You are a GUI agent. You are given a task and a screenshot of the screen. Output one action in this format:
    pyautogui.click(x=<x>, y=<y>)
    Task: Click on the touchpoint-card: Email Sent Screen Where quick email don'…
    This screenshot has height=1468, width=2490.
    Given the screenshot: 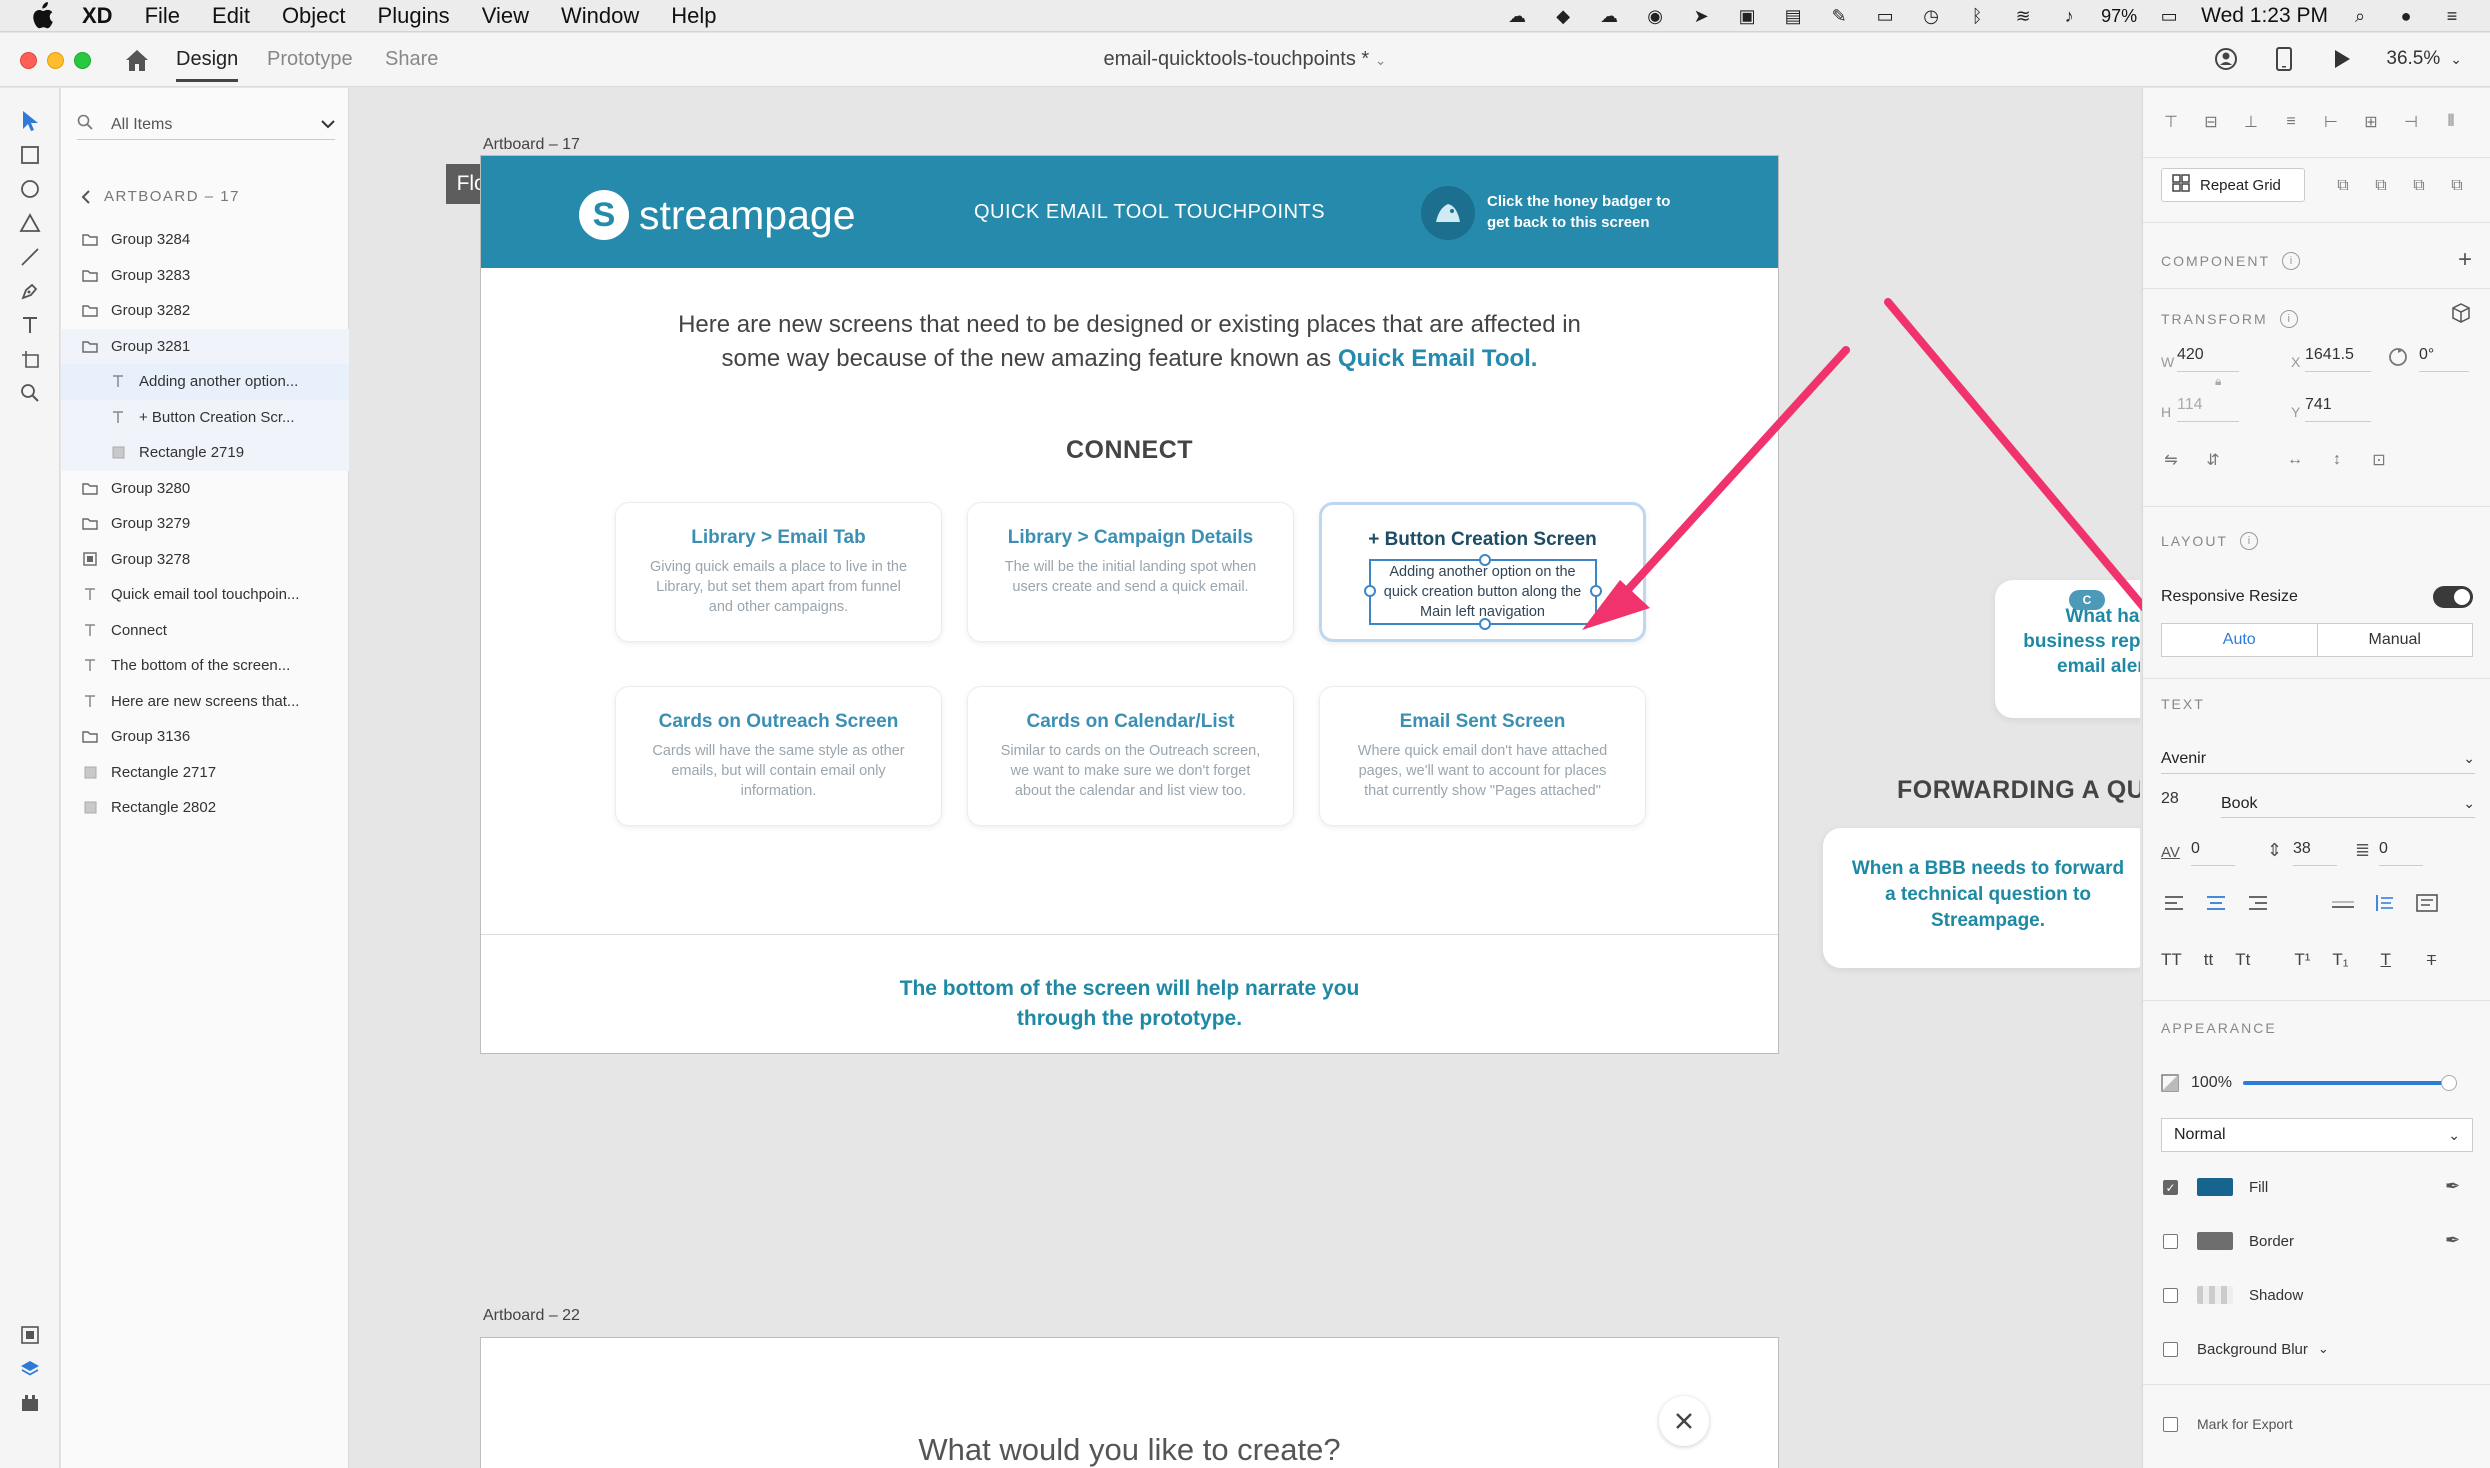 What is the action you would take?
    pyautogui.click(x=1482, y=756)
    